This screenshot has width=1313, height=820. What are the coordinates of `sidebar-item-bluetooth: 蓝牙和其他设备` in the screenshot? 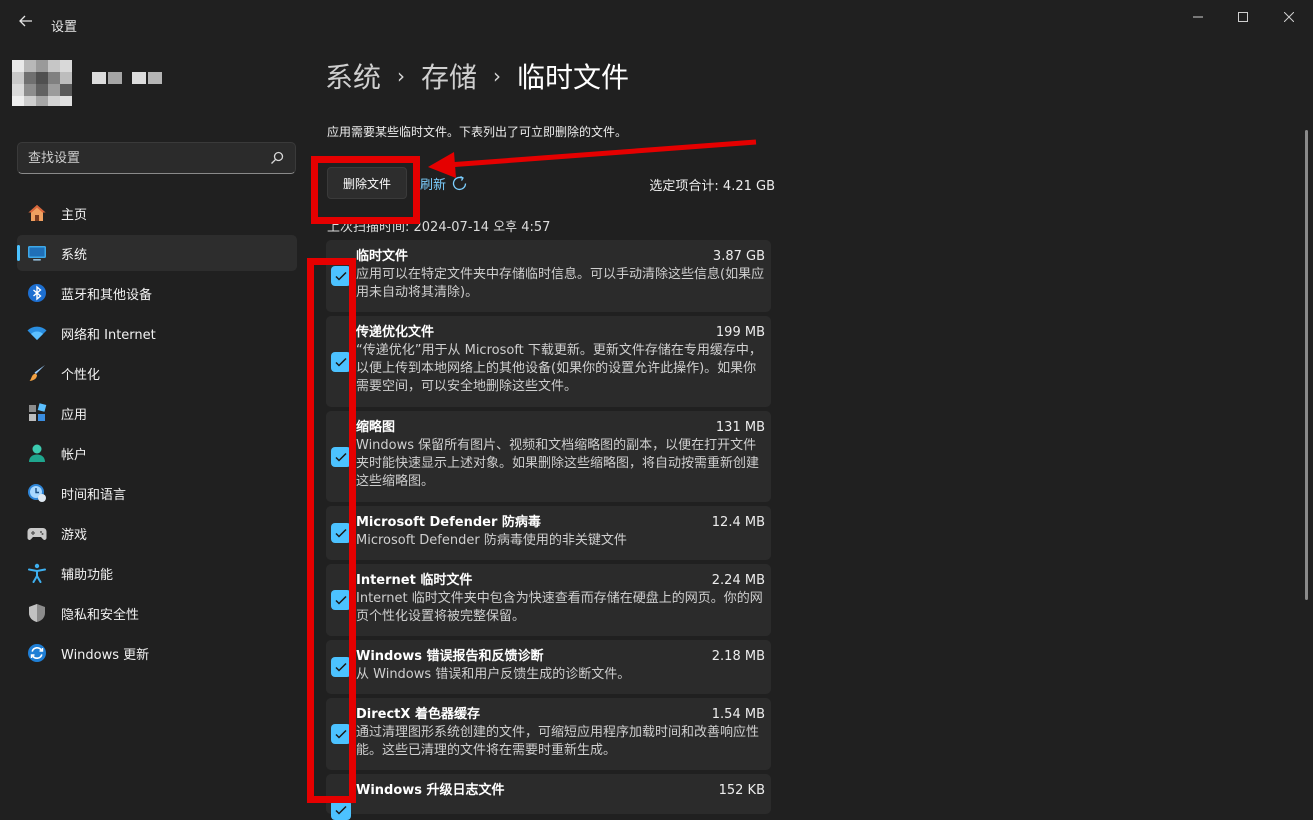 It's located at (157, 293).